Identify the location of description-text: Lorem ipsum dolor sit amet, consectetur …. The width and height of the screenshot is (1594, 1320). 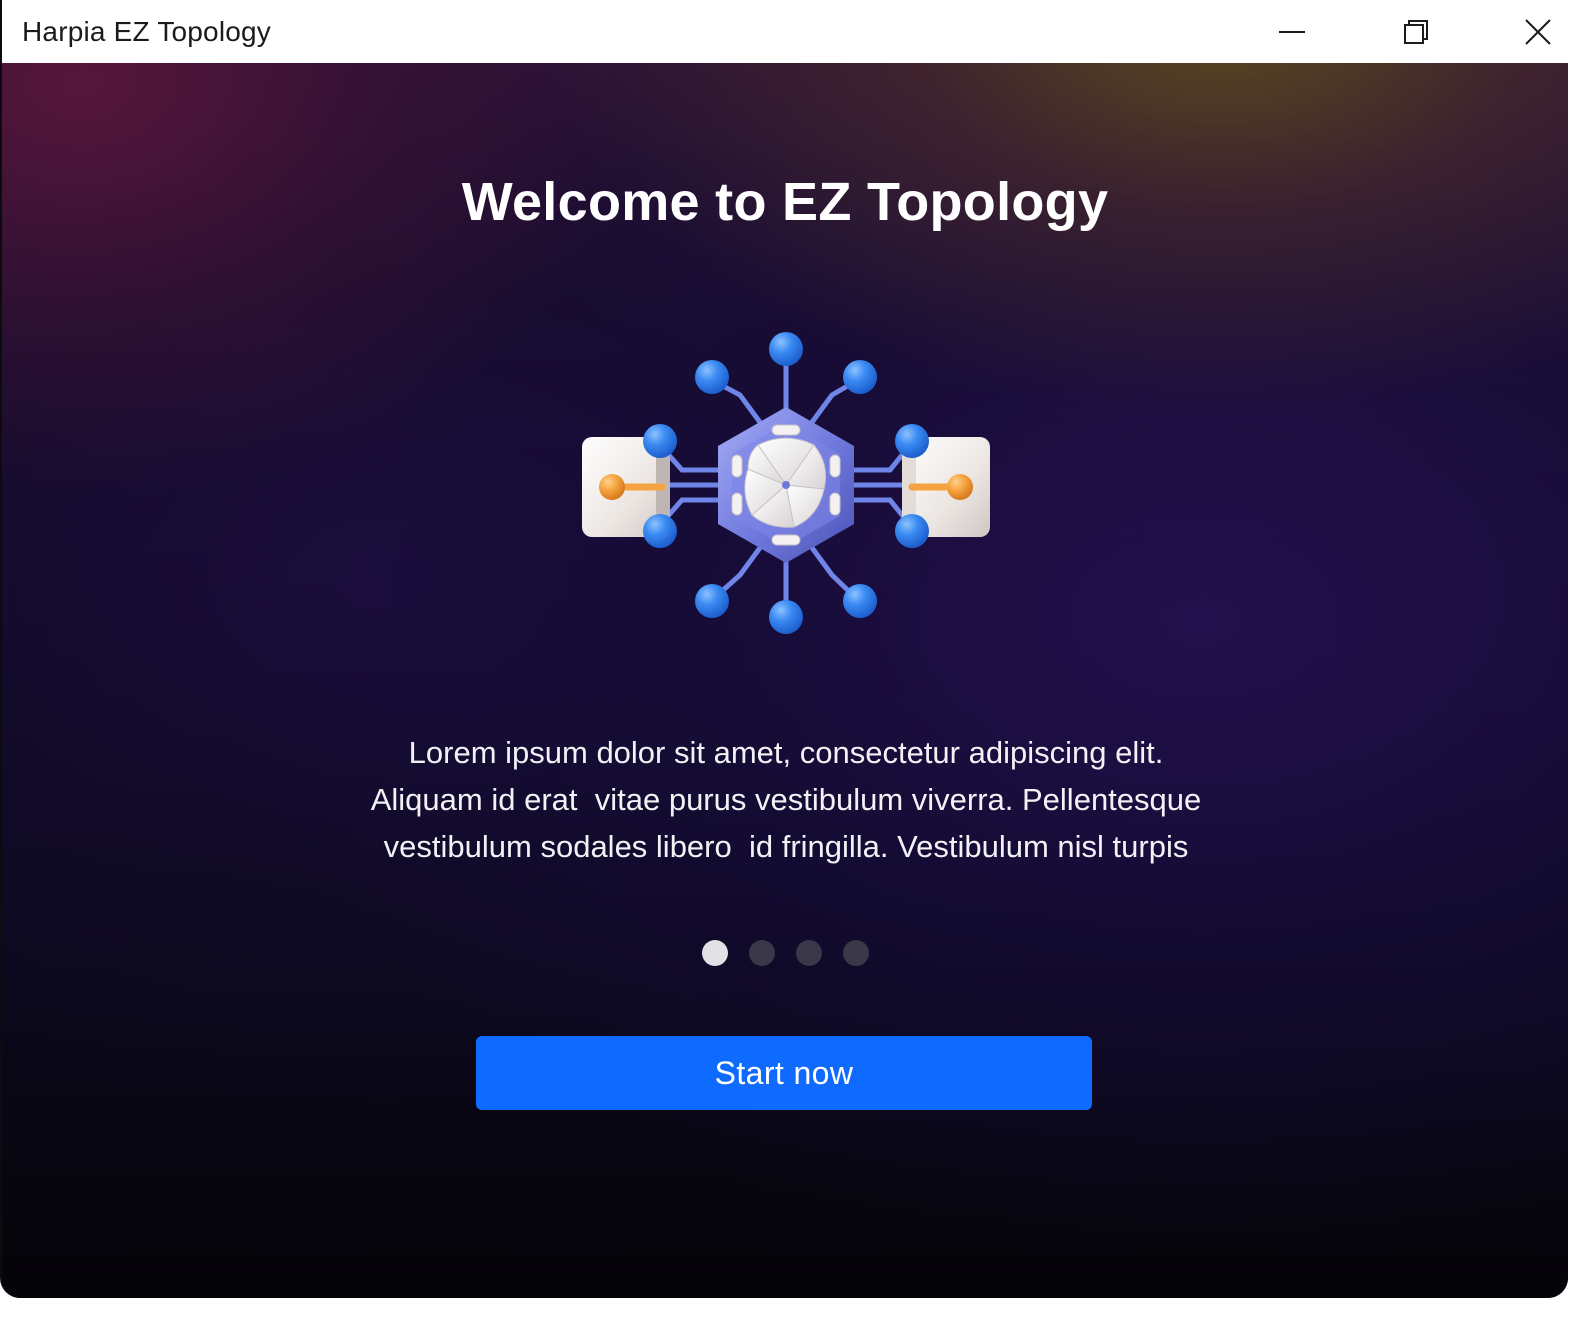
(786, 799).